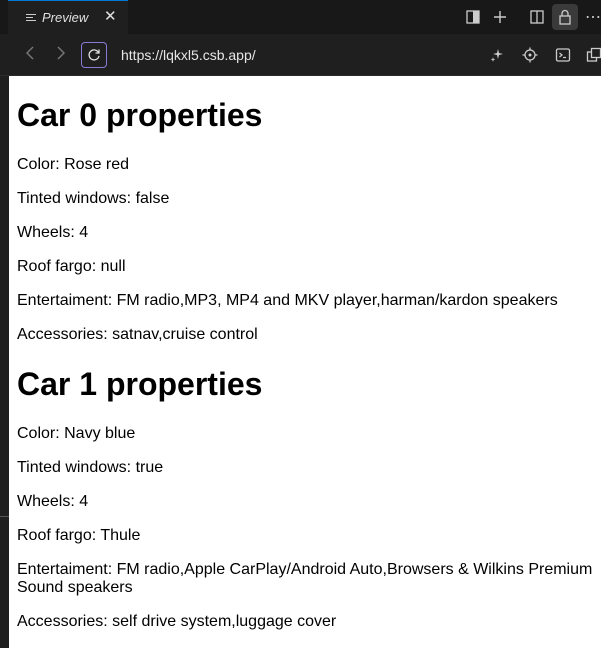  What do you see at coordinates (497, 55) in the screenshot?
I see `sparkle-icon` at bounding box center [497, 55].